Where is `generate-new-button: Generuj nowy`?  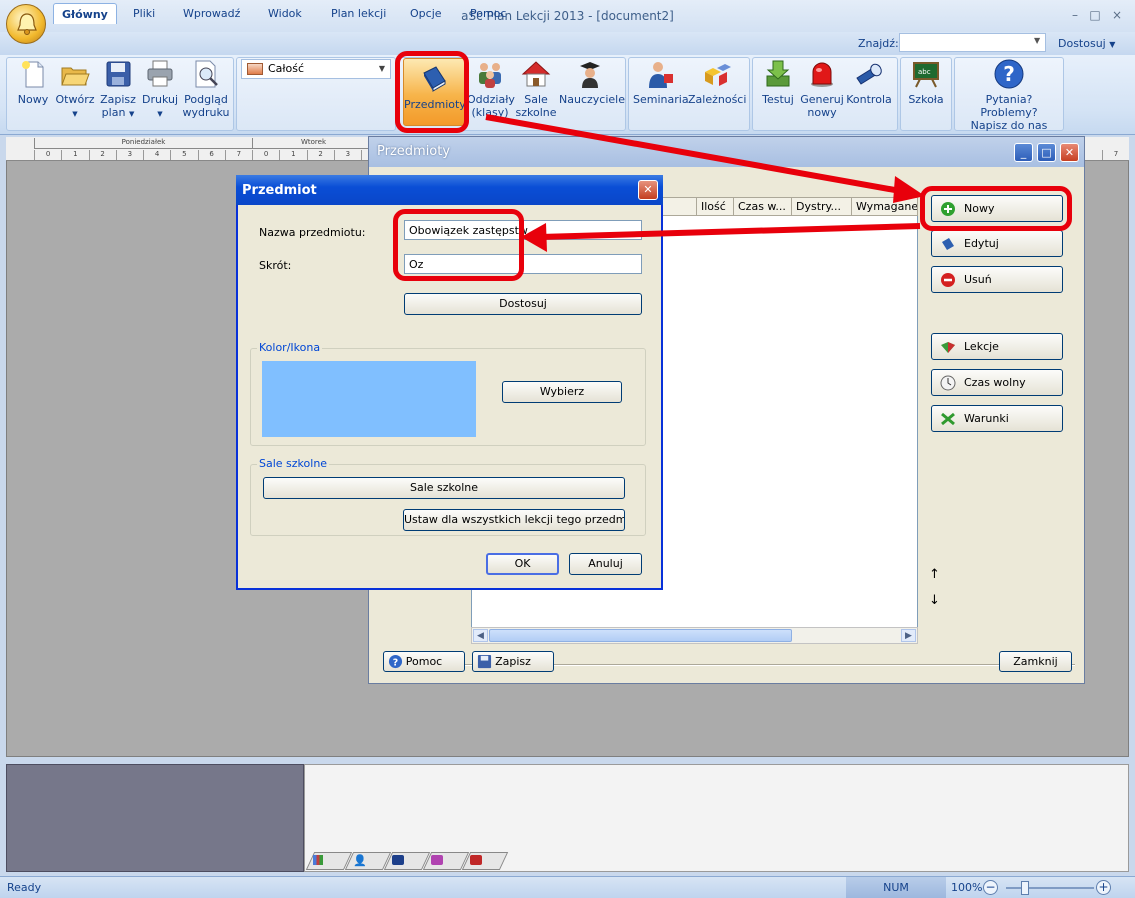 generate-new-button: Generuj nowy is located at coordinates (822, 88).